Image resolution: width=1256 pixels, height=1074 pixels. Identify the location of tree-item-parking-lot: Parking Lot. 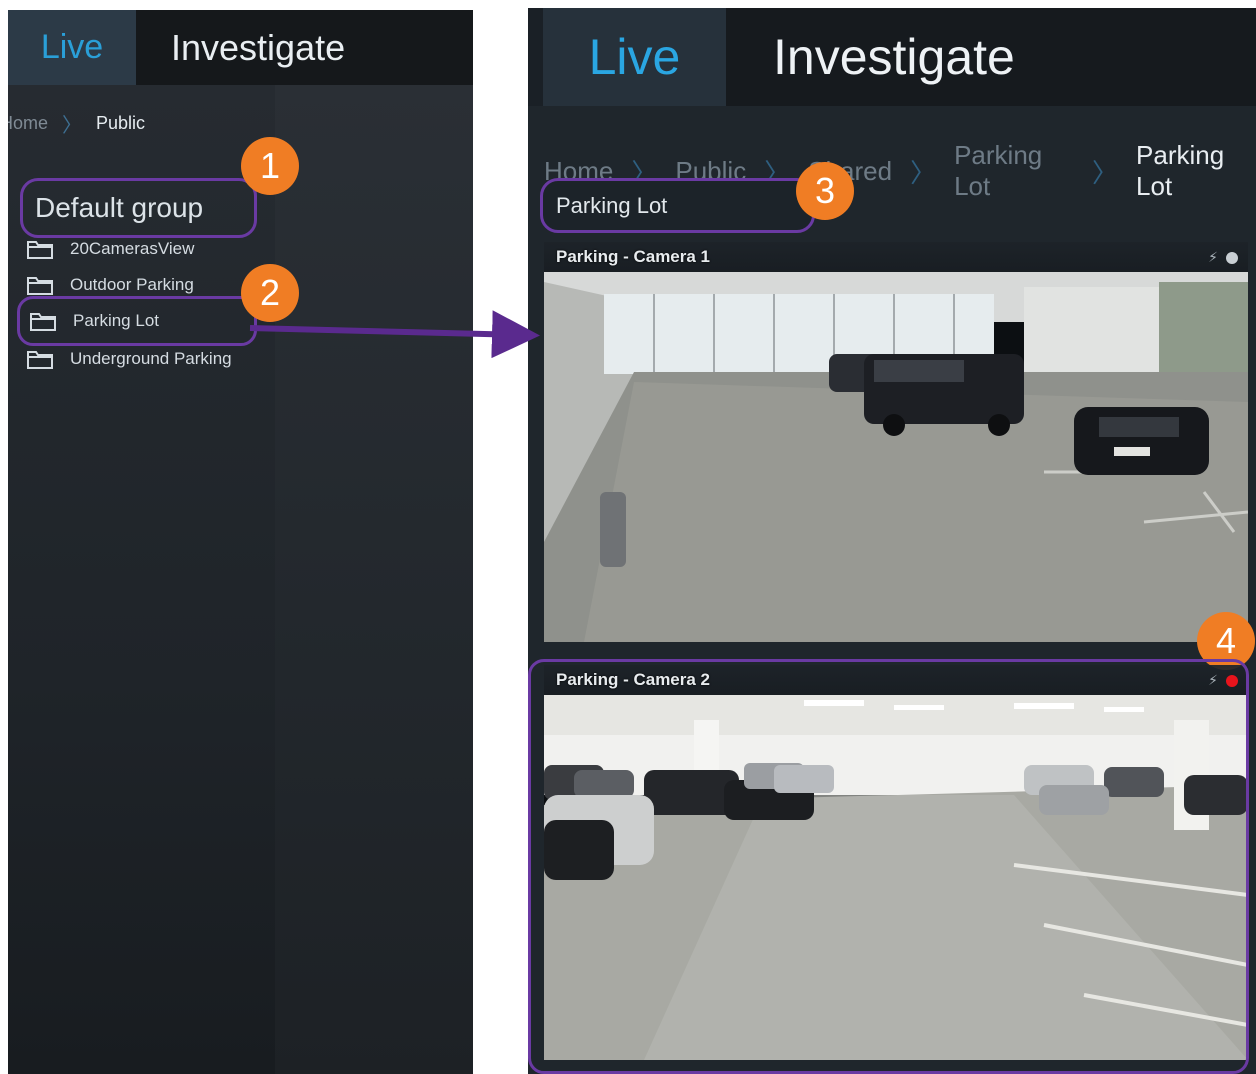
(137, 321).